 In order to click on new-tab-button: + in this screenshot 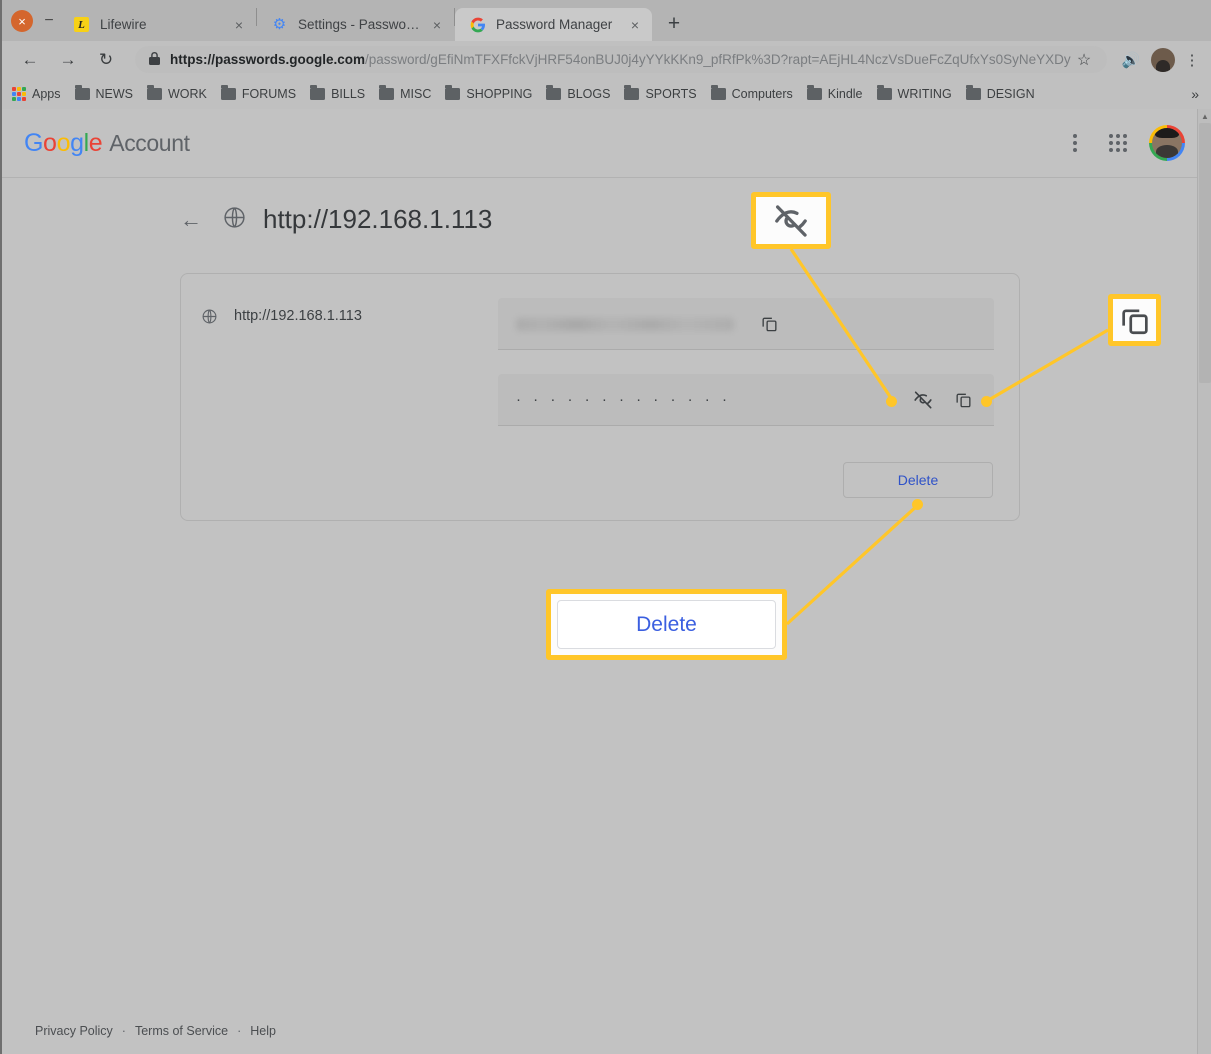, I will do `click(674, 24)`.